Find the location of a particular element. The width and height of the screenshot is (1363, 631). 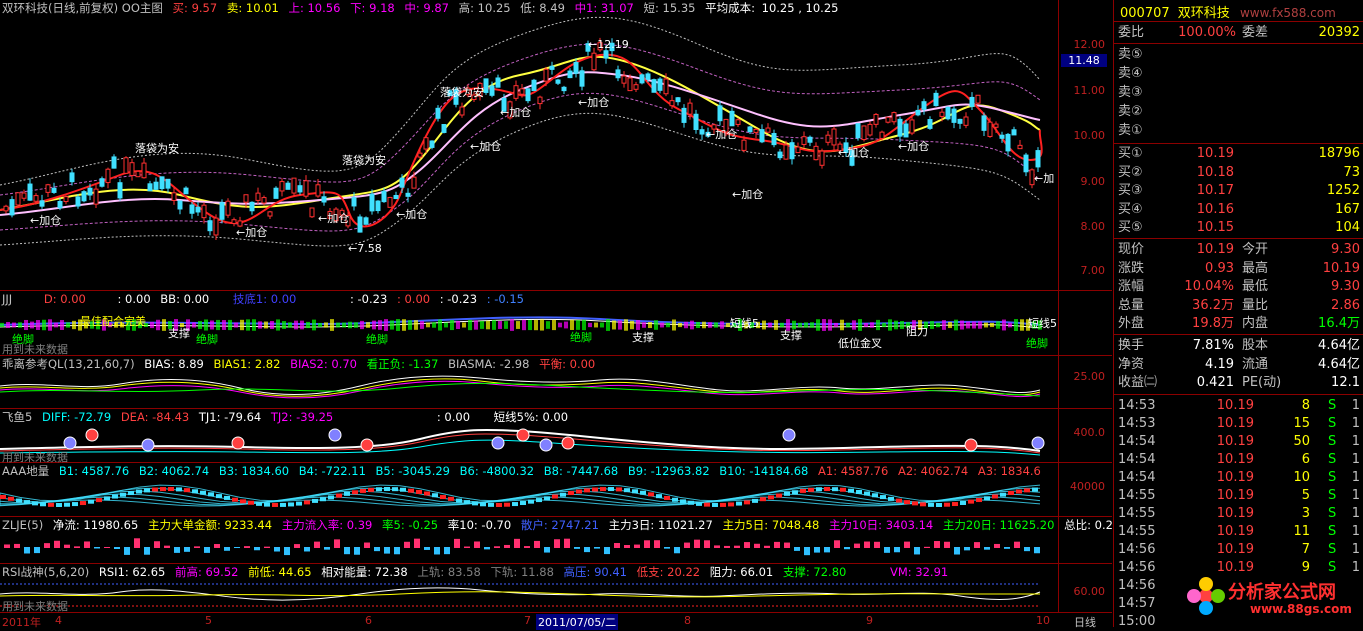

tick-row: 14:55 10.19 11 S 1 is located at coordinates (1238, 532).